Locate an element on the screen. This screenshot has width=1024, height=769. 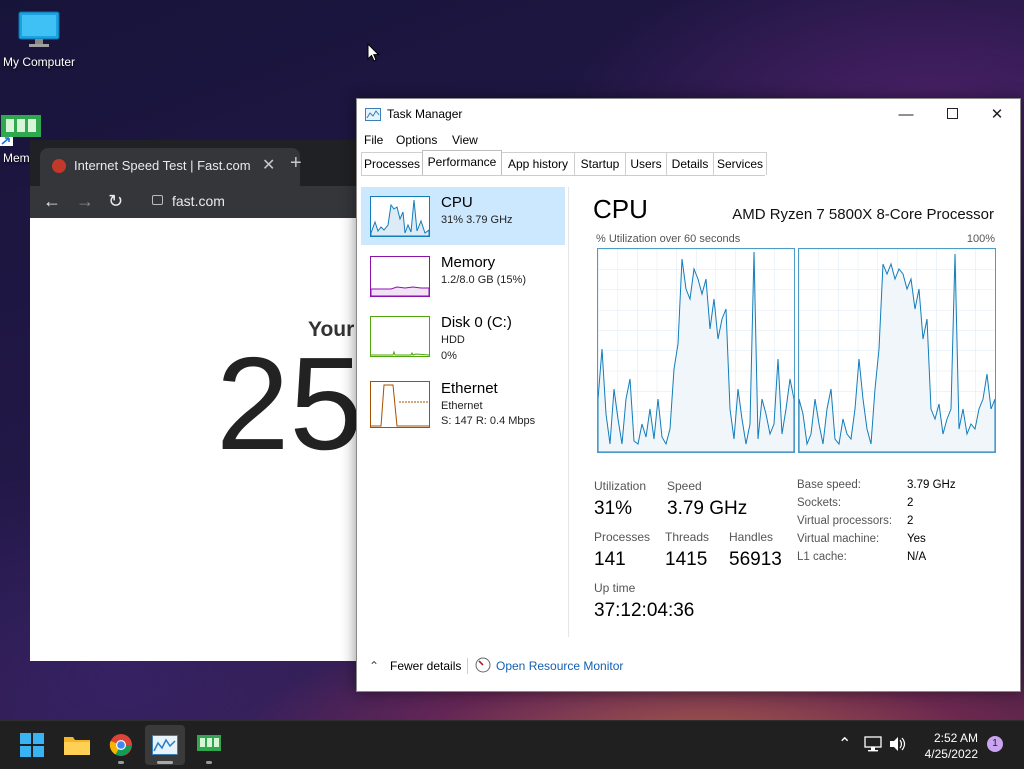
spec-value-sockets: 2 is located at coordinates (910, 503).